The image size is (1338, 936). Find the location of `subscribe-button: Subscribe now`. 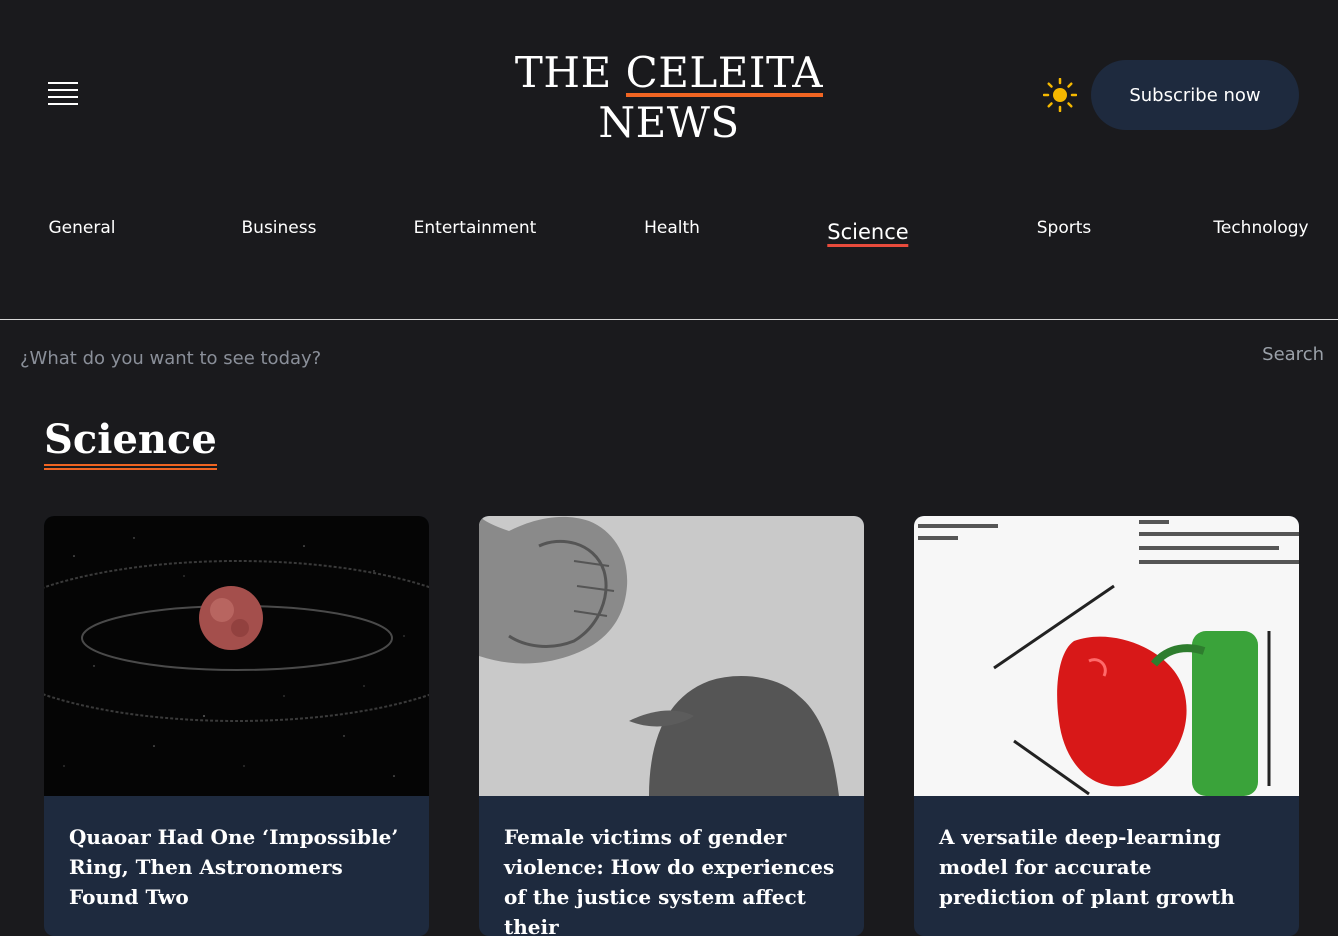

subscribe-button: Subscribe now is located at coordinates (1195, 95).